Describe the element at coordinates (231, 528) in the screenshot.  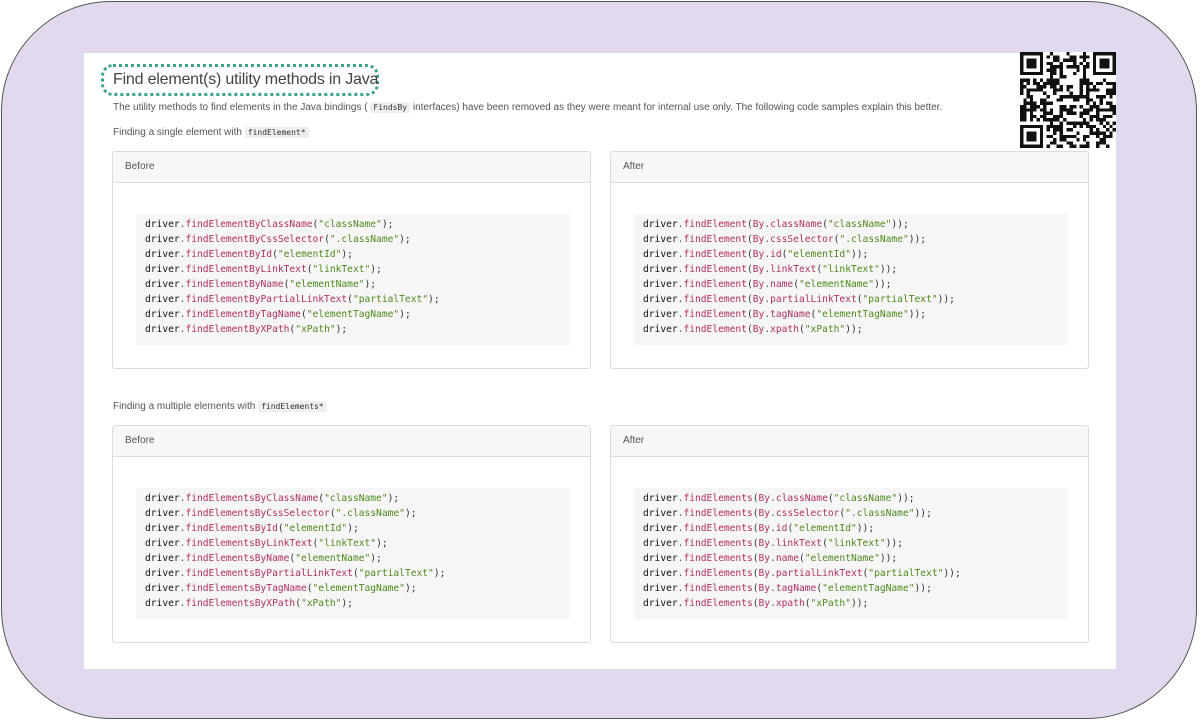
I see `code-method: findElementsById` at that location.